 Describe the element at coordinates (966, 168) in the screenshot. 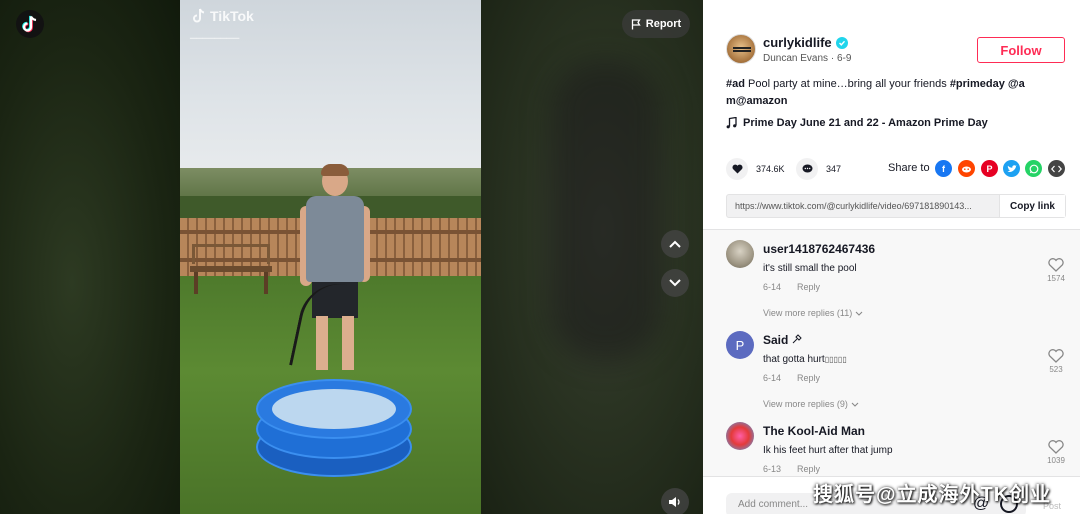

I see `reddit-icon` at that location.